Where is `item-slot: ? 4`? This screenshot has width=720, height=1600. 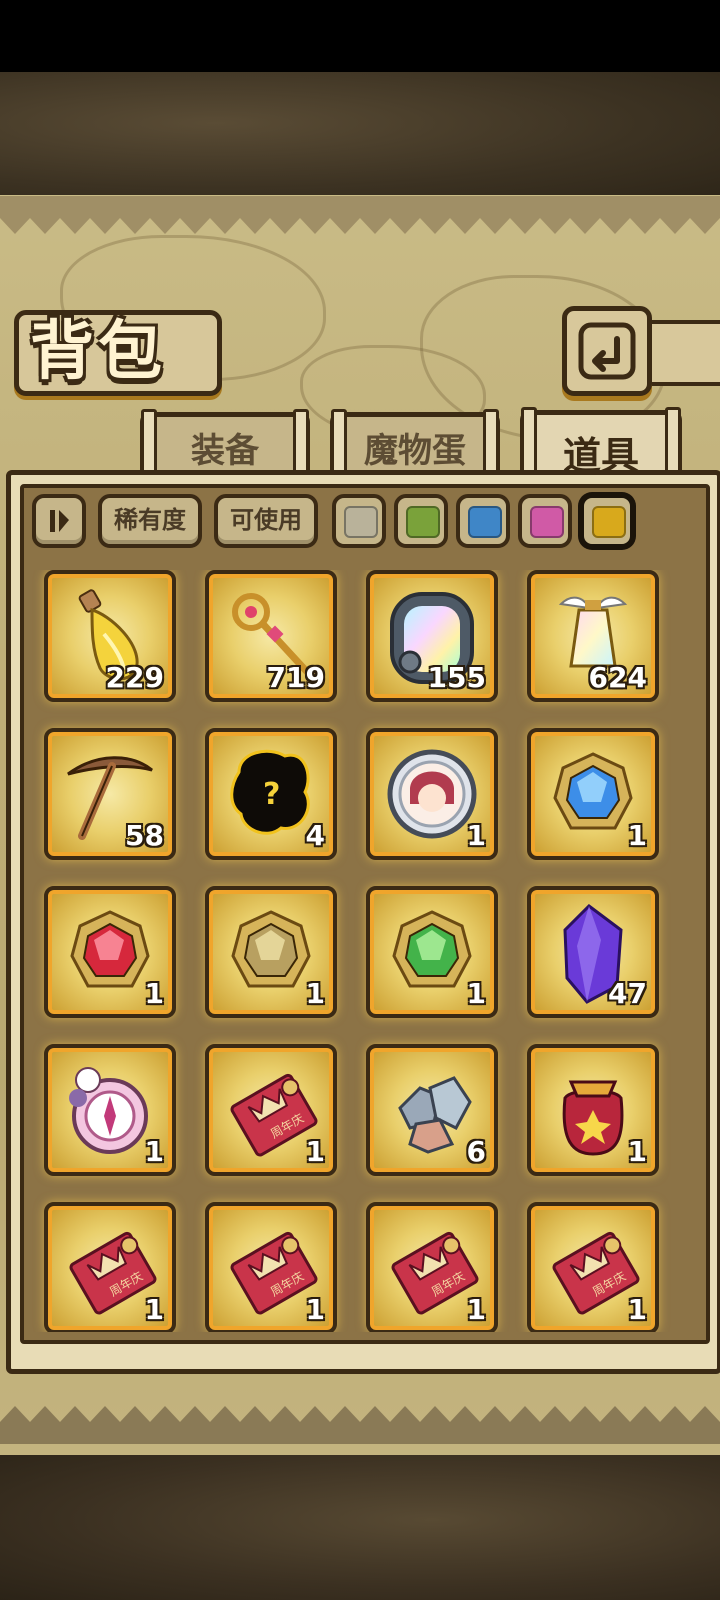 item-slot: ? 4 is located at coordinates (271, 794).